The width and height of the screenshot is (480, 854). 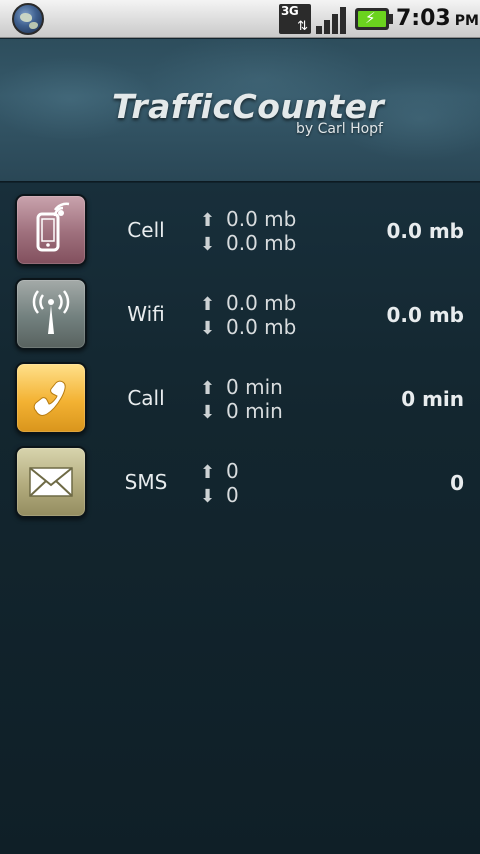 What do you see at coordinates (240, 476) in the screenshot?
I see `counter-row-sms: SMS ⬆ 0 ⬇ 0 0` at bounding box center [240, 476].